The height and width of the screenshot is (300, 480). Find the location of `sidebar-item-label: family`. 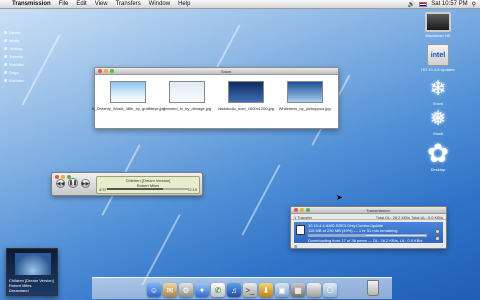

sidebar-item-label: family is located at coordinates (14, 40).